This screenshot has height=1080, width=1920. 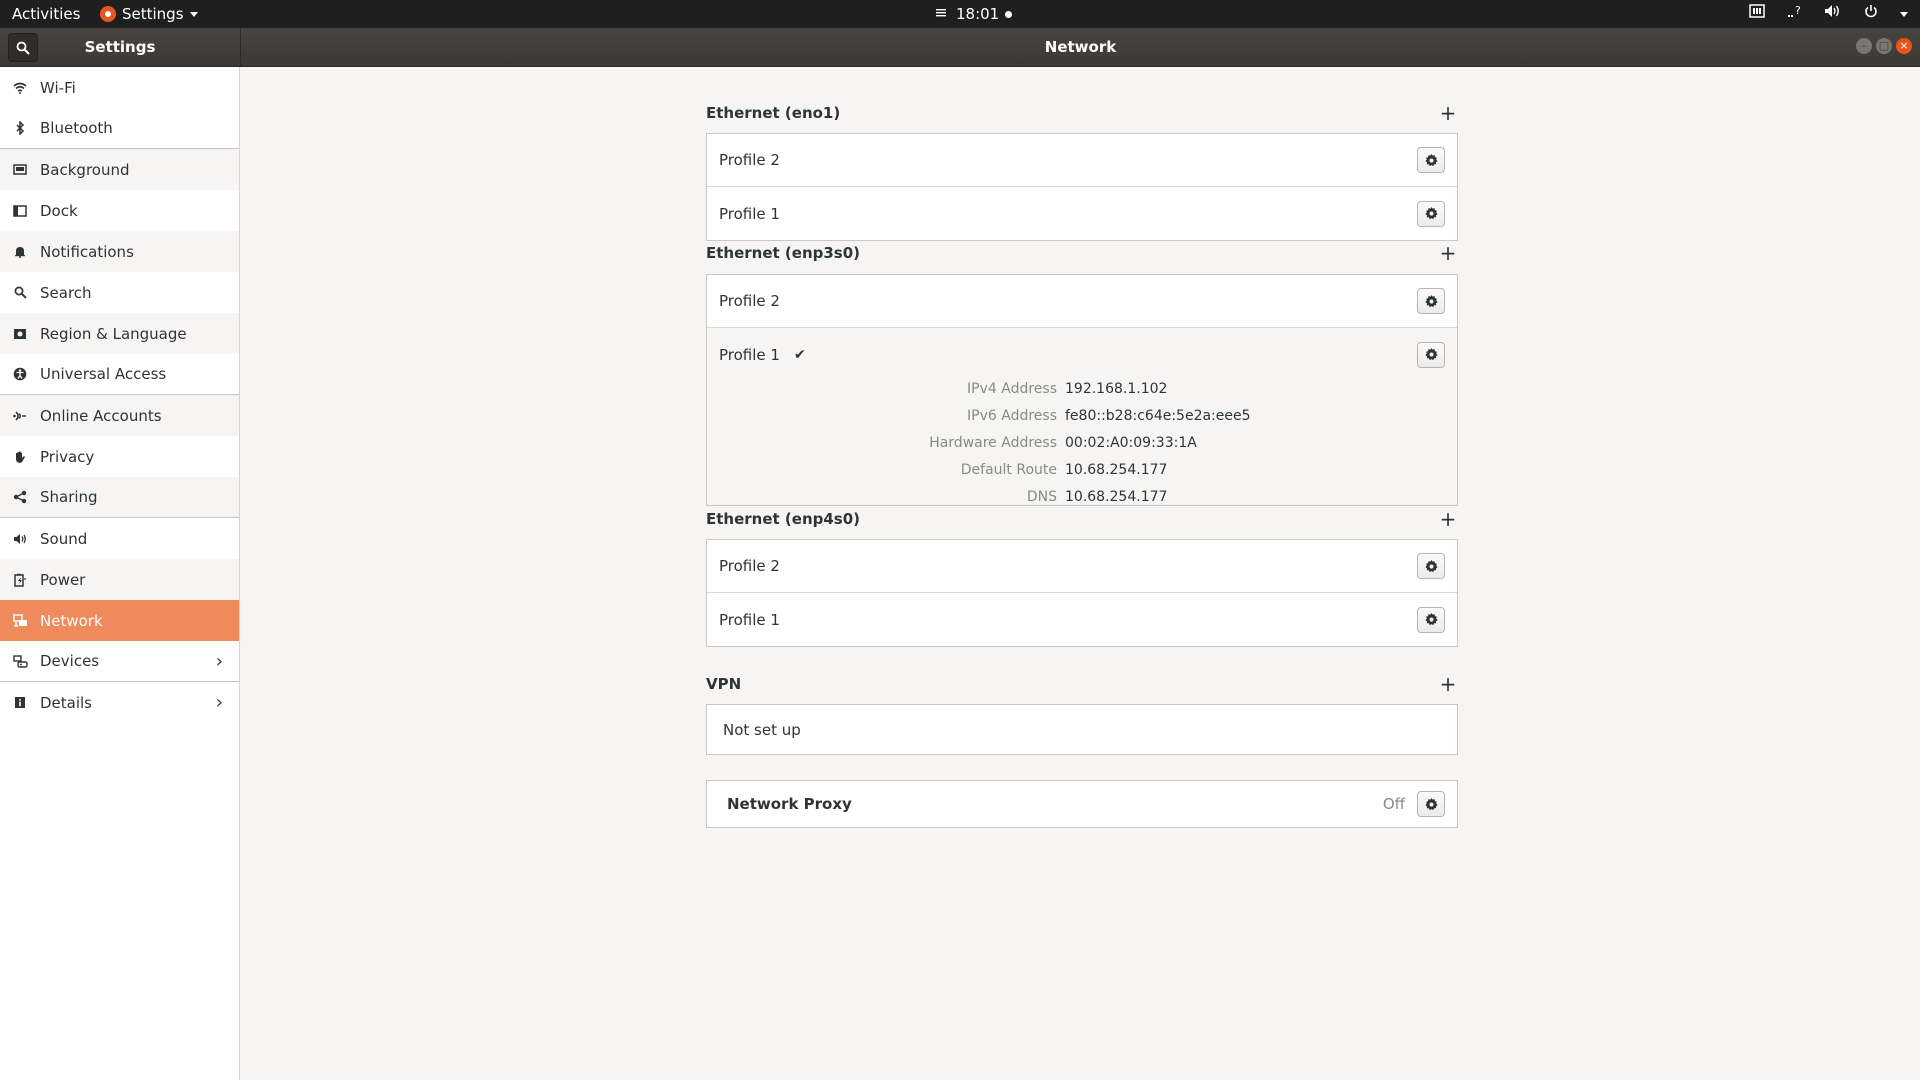 What do you see at coordinates (1041, 497) in the screenshot?
I see `detail-key: DNS` at bounding box center [1041, 497].